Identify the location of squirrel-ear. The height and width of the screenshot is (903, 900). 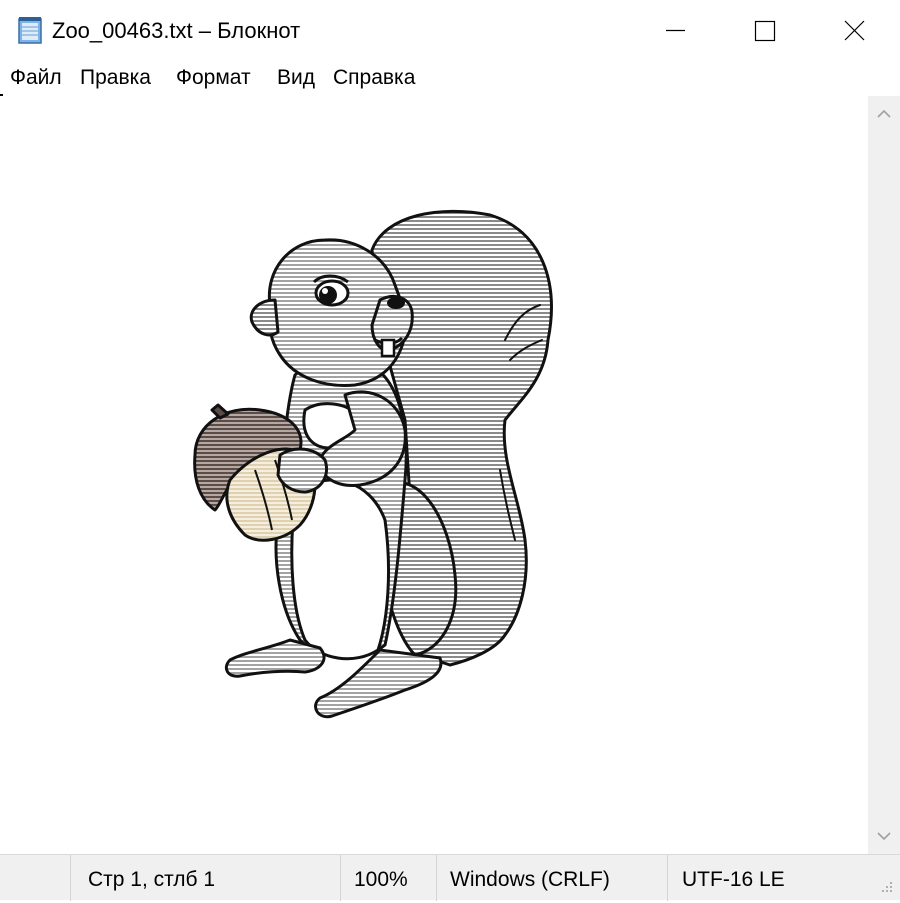
(264, 317).